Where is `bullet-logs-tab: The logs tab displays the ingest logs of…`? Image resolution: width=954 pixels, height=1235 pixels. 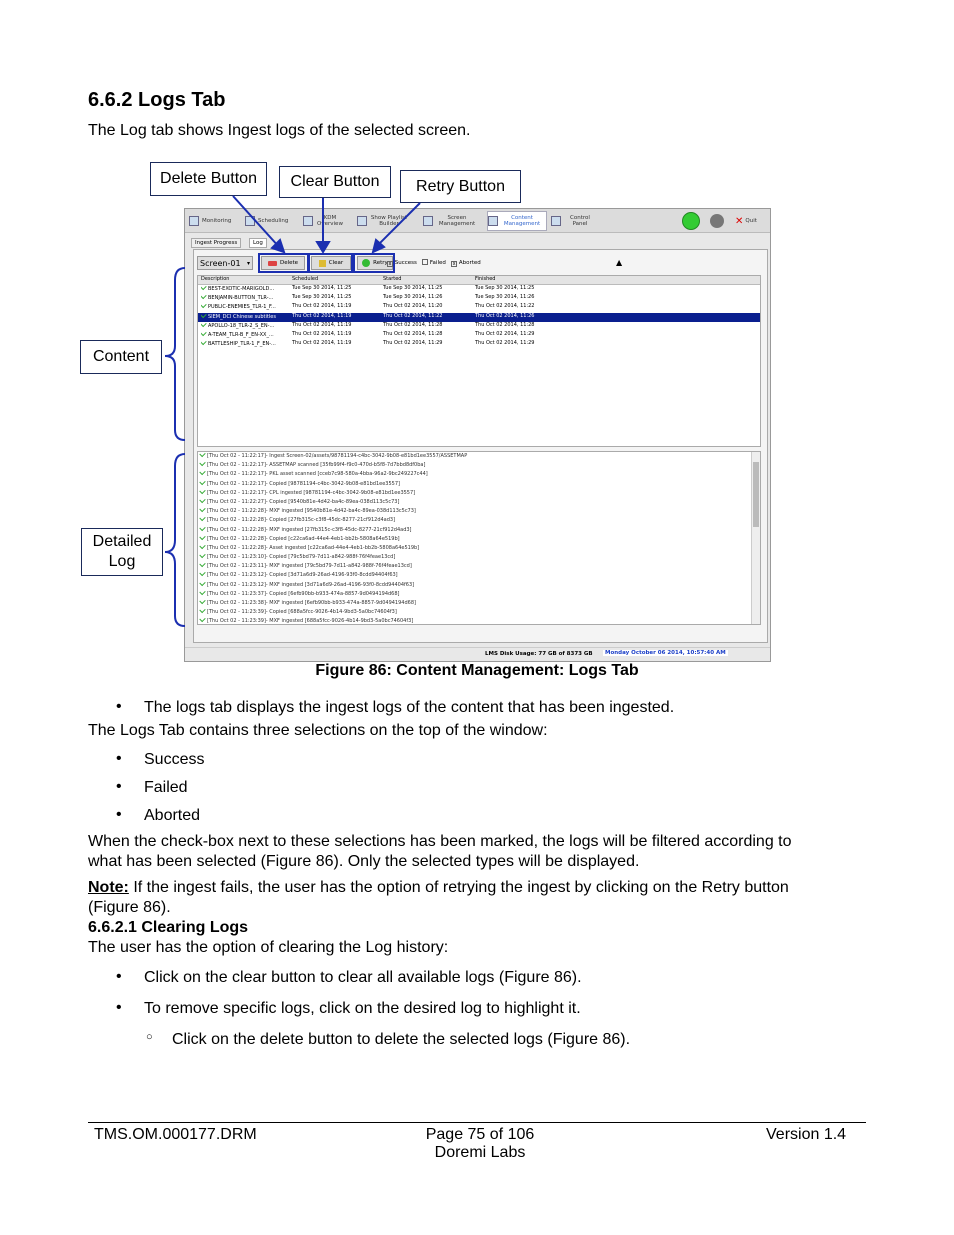
bullet-logs-tab: The logs tab displays the ingest logs of… is located at coordinates (409, 707).